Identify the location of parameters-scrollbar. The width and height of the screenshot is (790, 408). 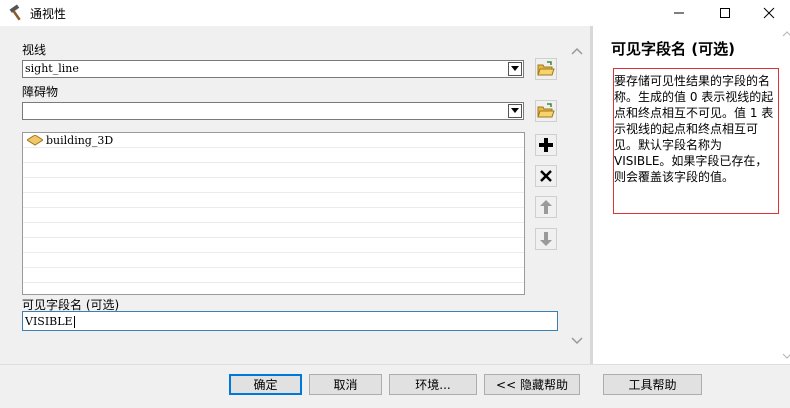
(577, 196).